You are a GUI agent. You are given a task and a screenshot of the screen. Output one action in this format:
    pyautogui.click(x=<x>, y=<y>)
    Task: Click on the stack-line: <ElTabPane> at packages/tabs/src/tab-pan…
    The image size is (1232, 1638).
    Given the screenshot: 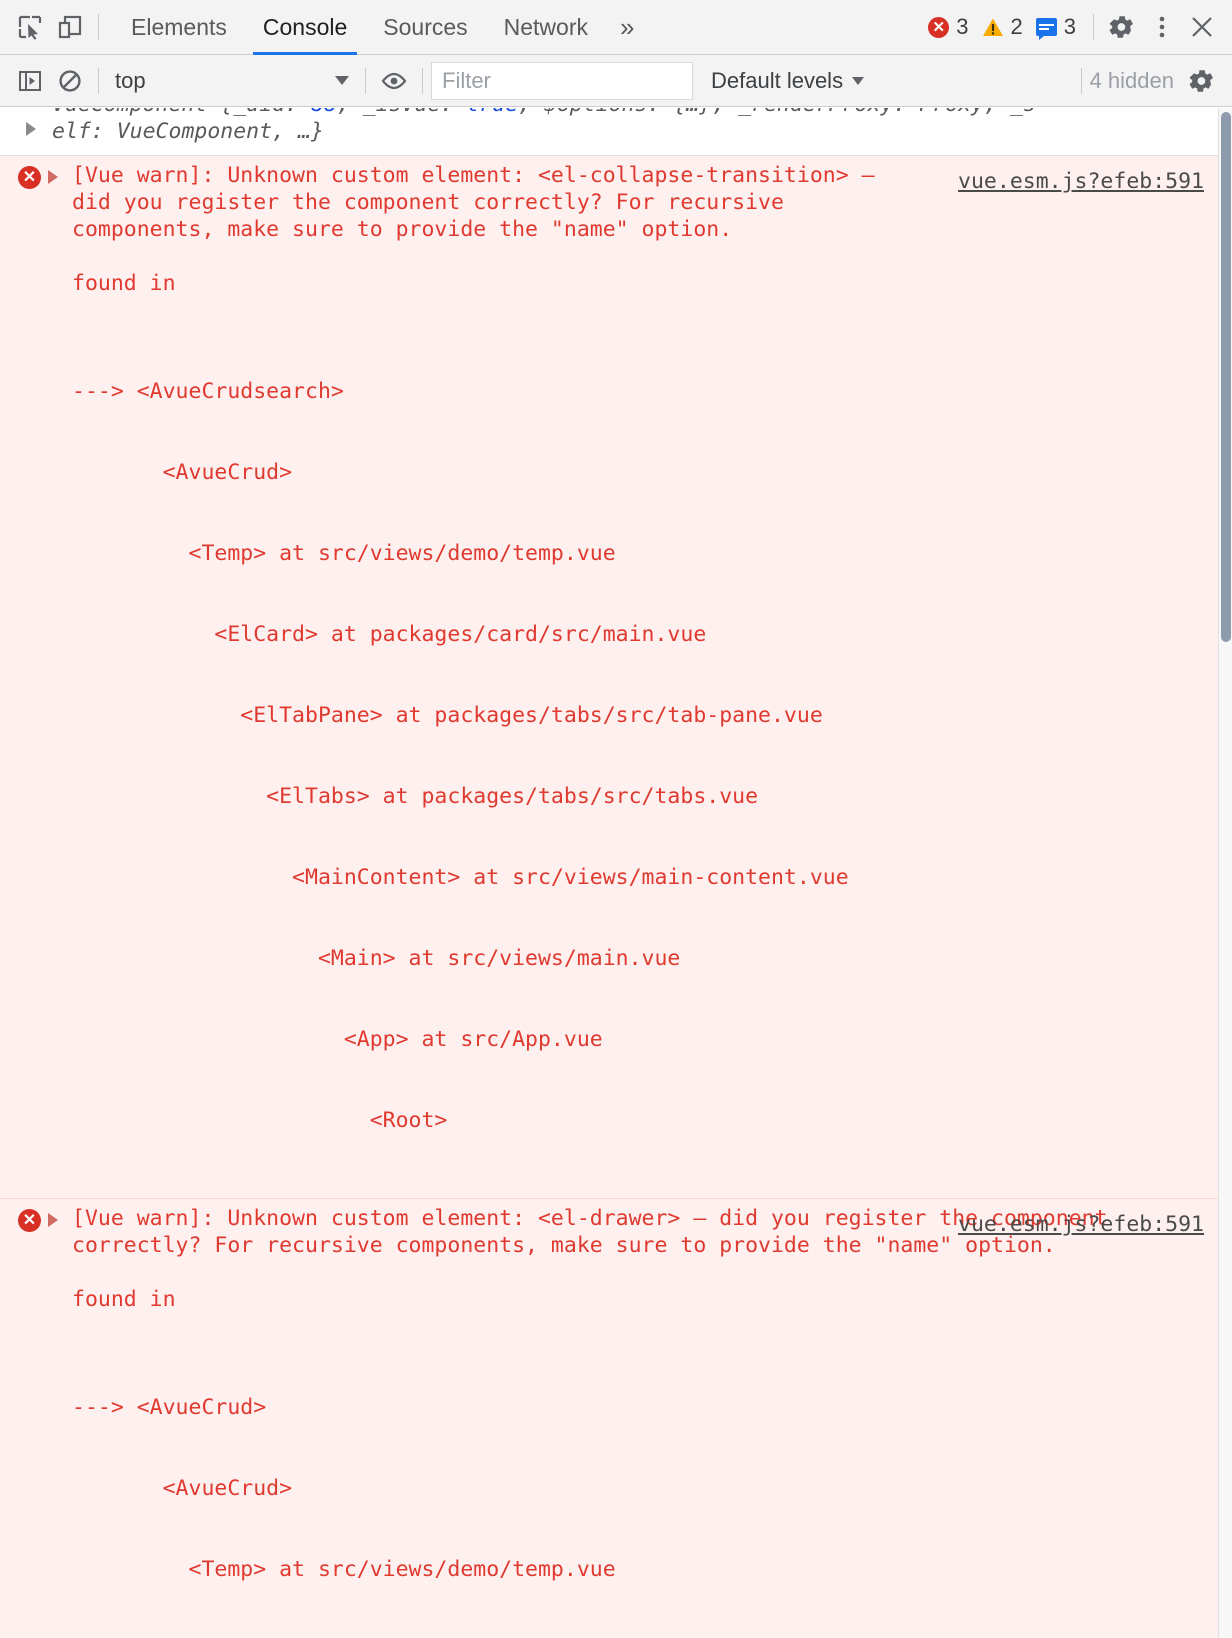 What is the action you would take?
    pyautogui.click(x=447, y=715)
    